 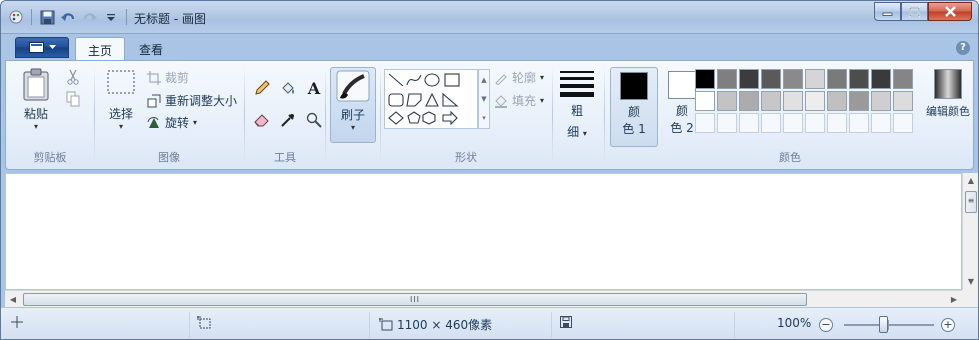 What do you see at coordinates (970, 282) in the screenshot?
I see `scroll-down-arrow-icon: ▼` at bounding box center [970, 282].